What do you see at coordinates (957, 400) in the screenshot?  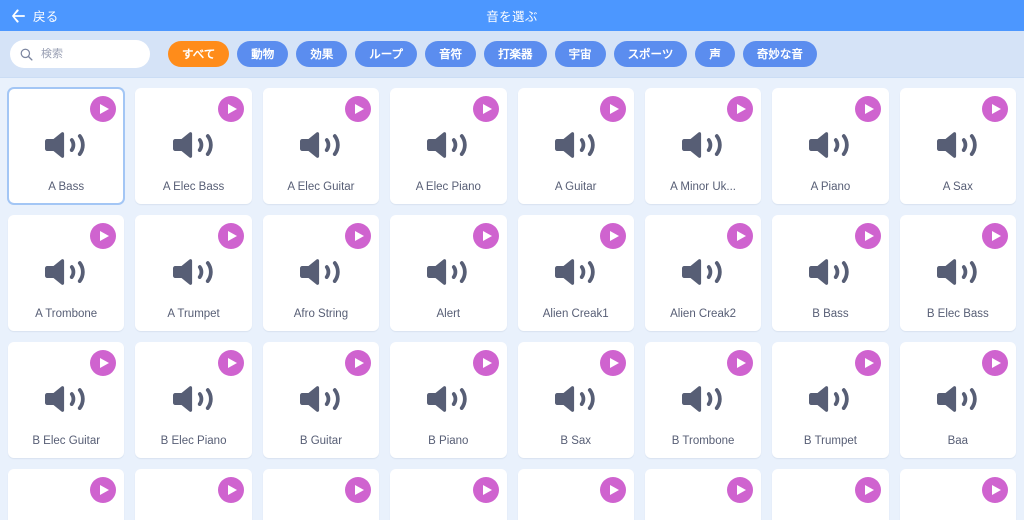 I see `sound-card: Baa` at bounding box center [957, 400].